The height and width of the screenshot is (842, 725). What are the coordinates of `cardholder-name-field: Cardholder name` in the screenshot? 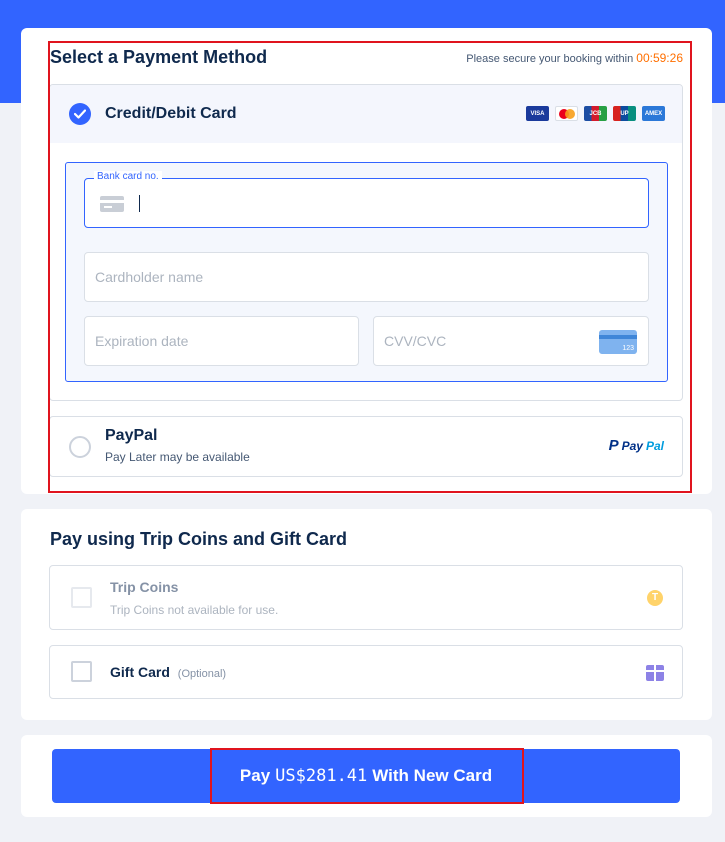 It's located at (366, 277).